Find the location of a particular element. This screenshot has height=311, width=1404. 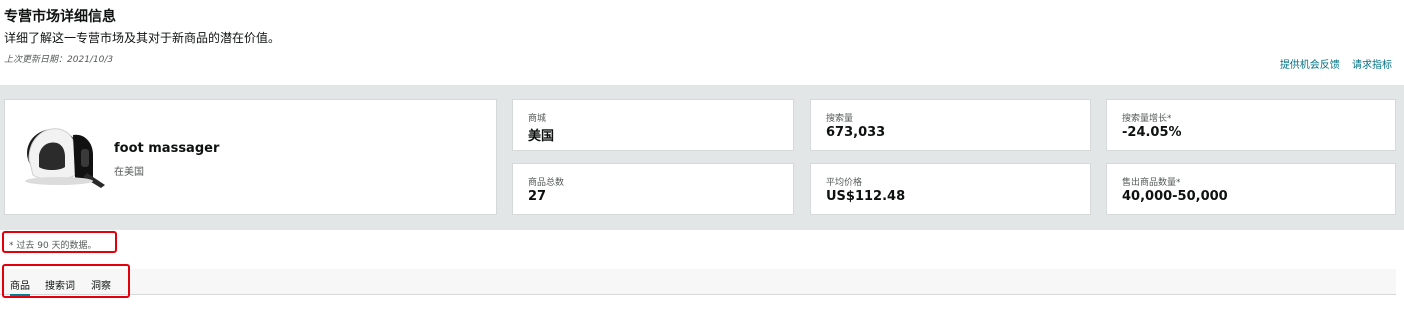

product-card: foot massager 在美国 is located at coordinates (250, 157).